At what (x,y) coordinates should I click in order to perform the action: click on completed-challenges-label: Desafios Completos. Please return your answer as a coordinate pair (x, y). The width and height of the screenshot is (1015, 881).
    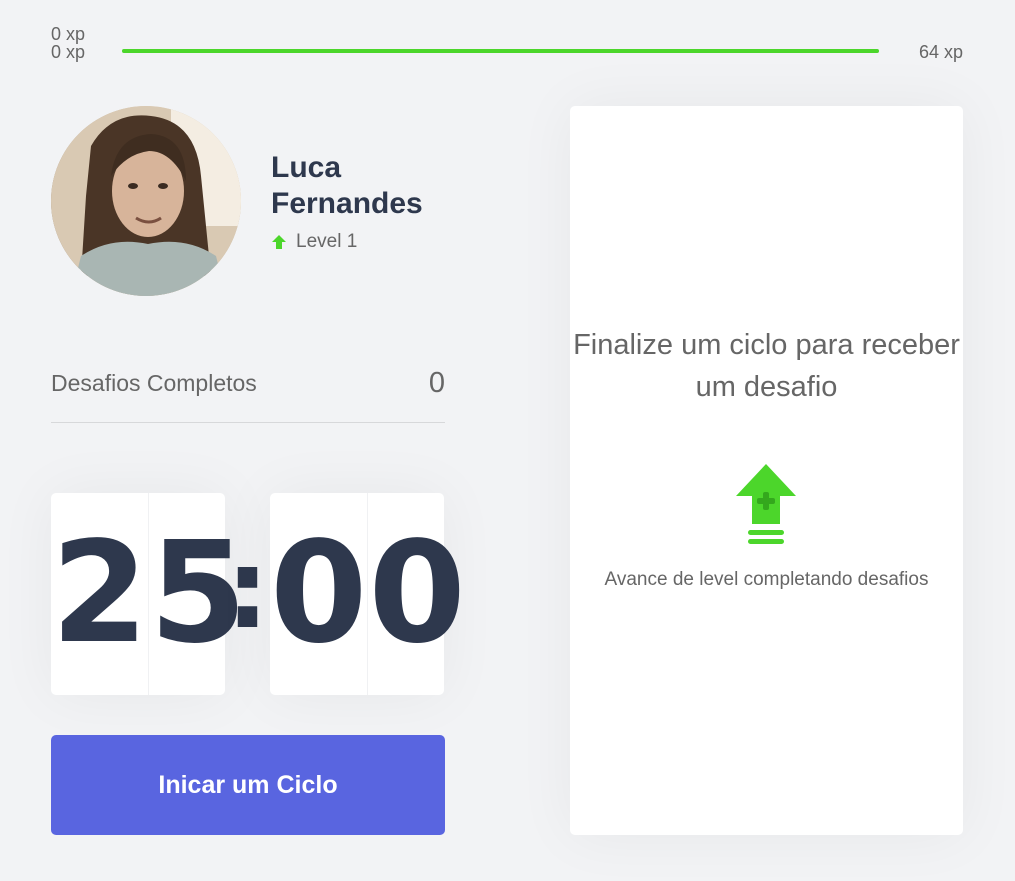
    Looking at the image, I should click on (154, 383).